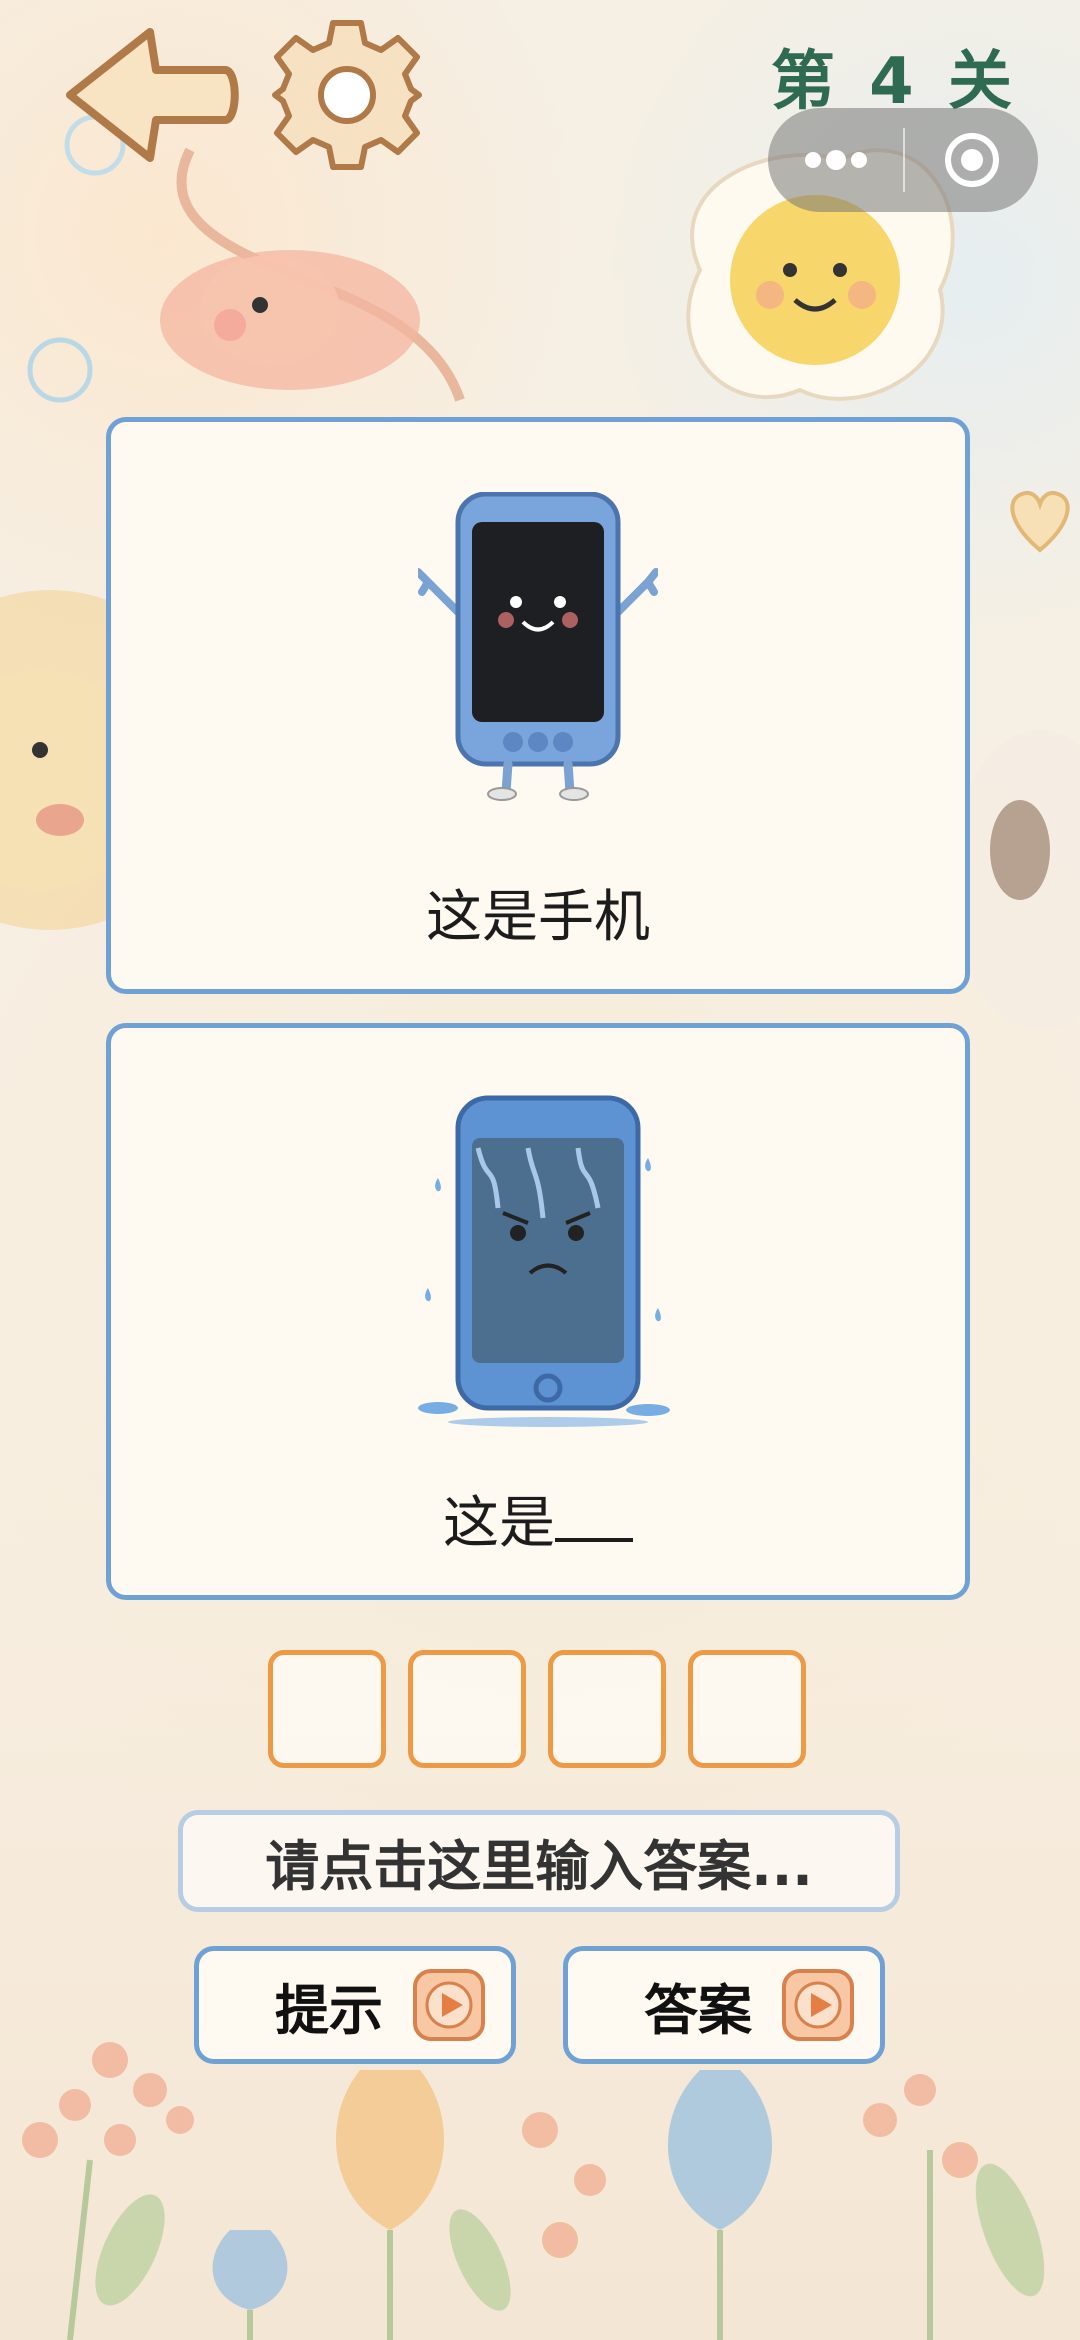  I want to click on answer-slots, so click(537, 1709).